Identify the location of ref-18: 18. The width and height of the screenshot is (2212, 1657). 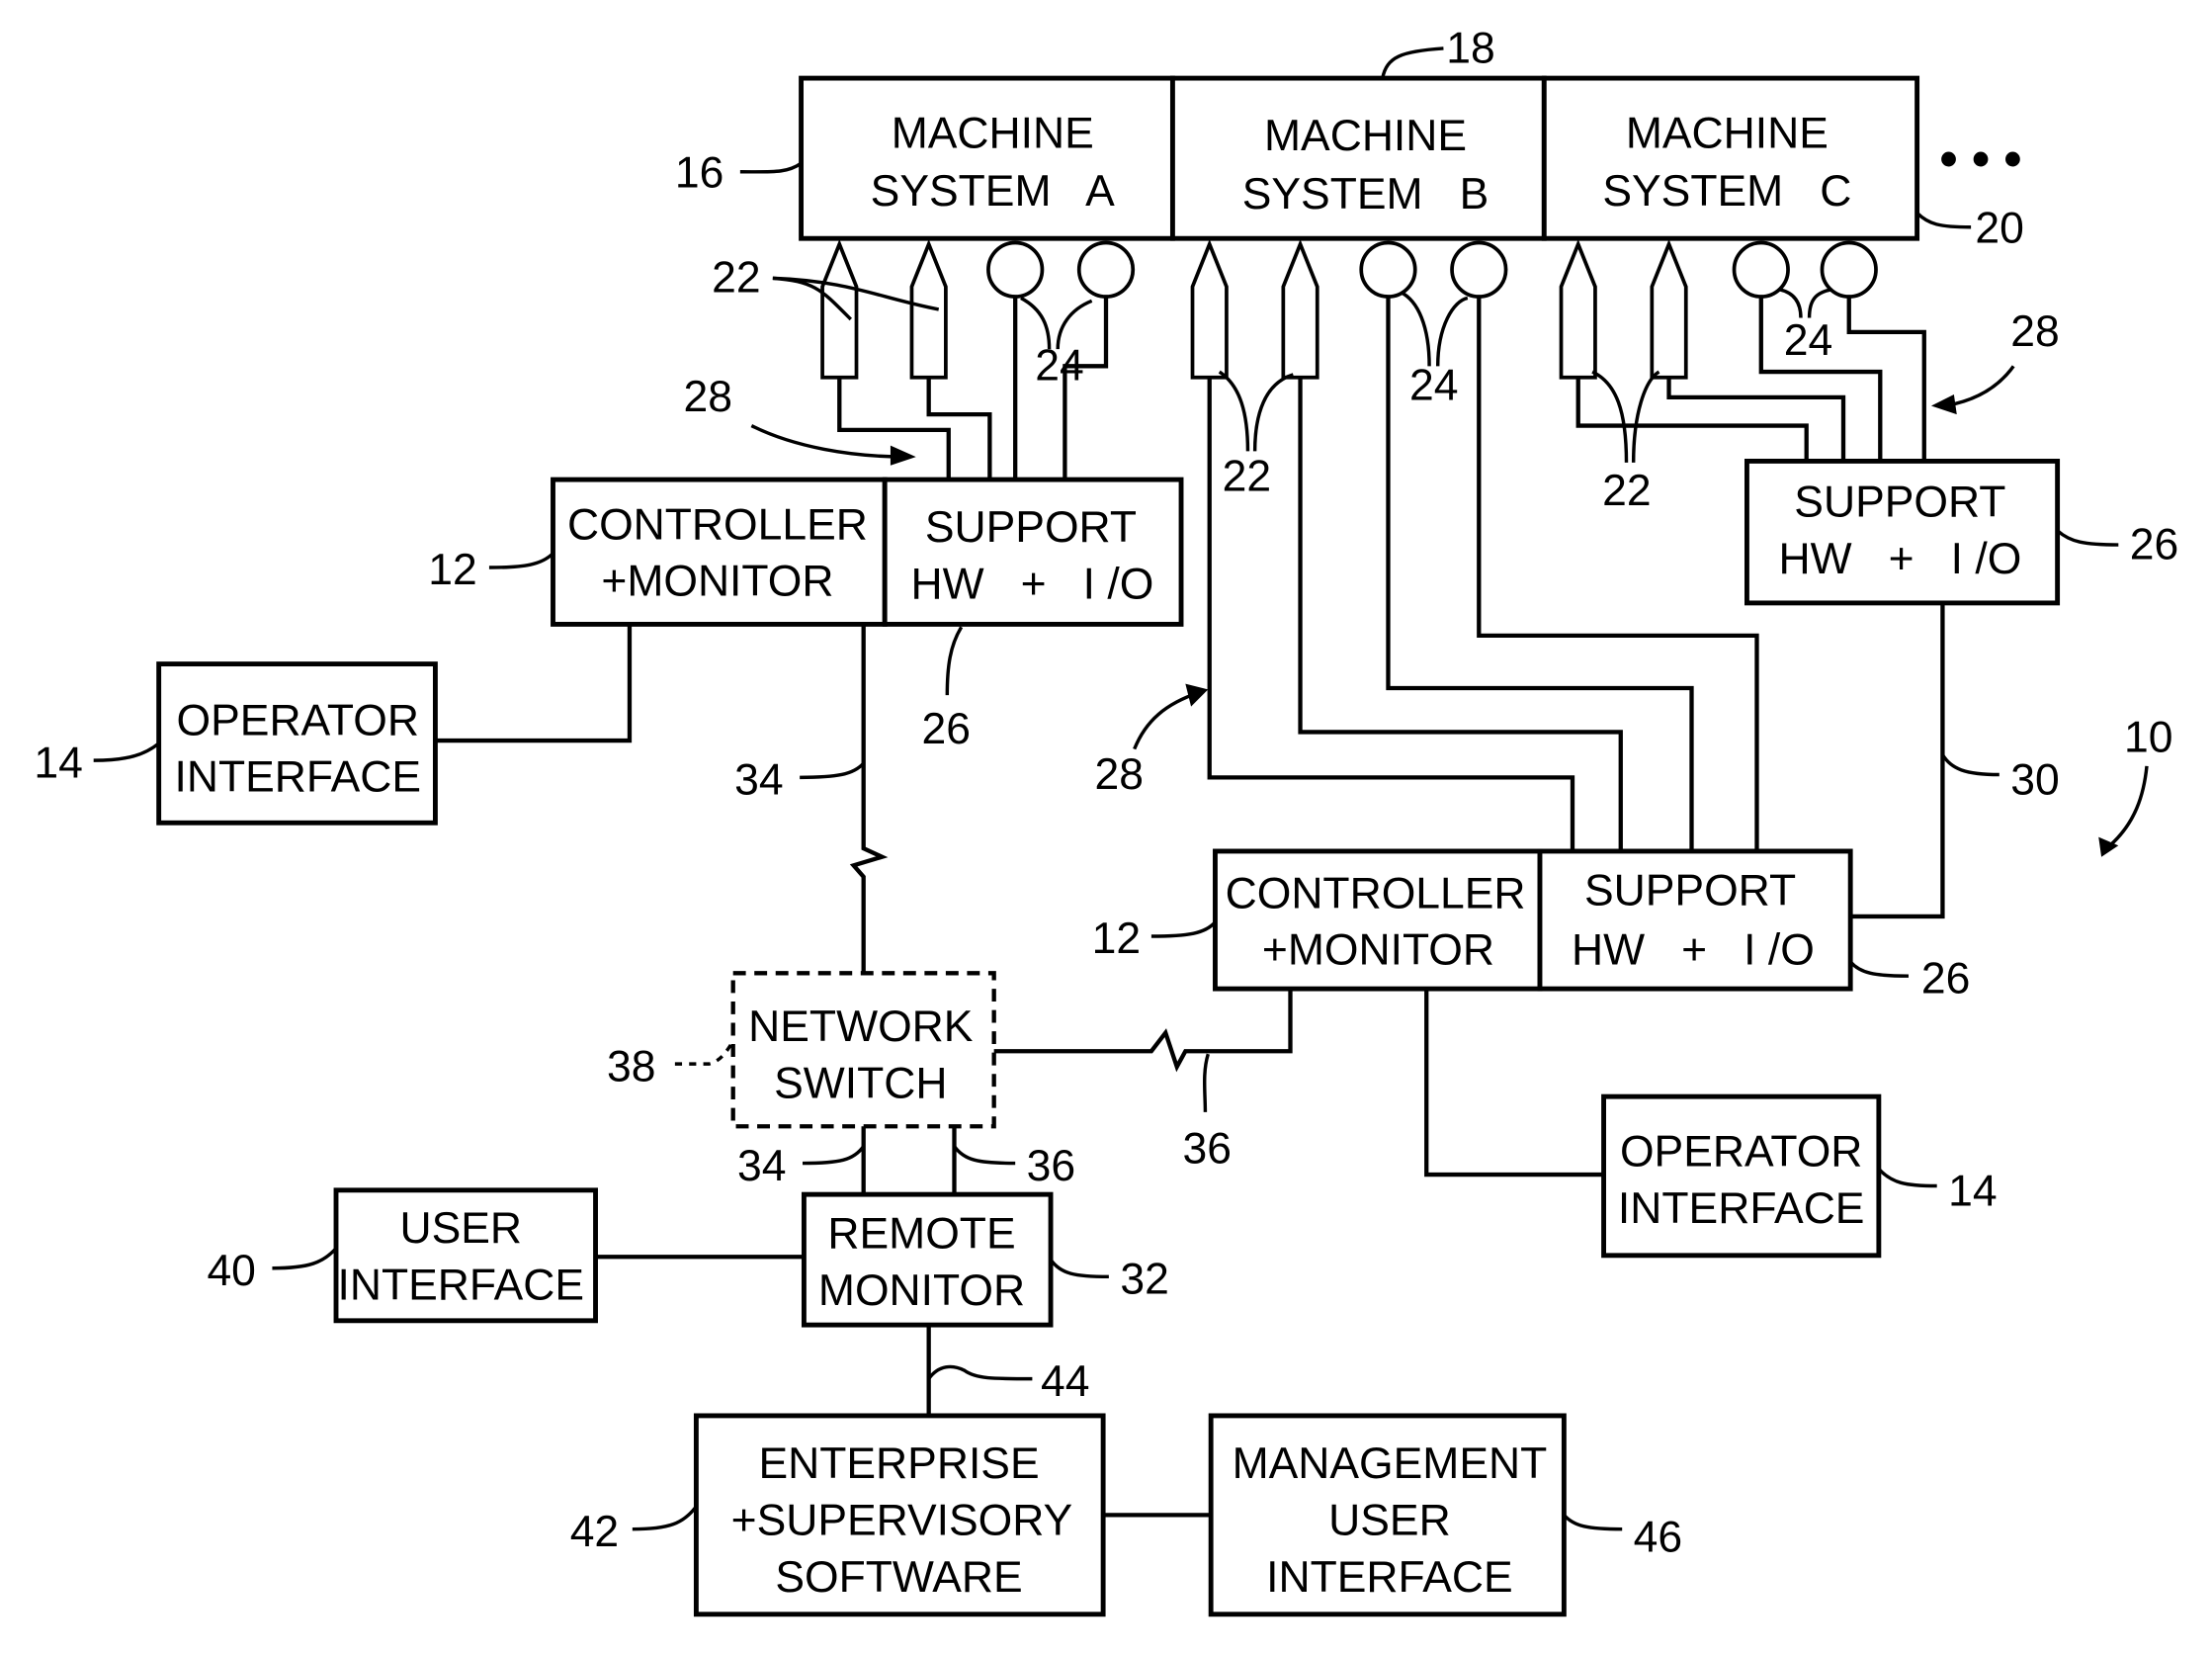
(1470, 48).